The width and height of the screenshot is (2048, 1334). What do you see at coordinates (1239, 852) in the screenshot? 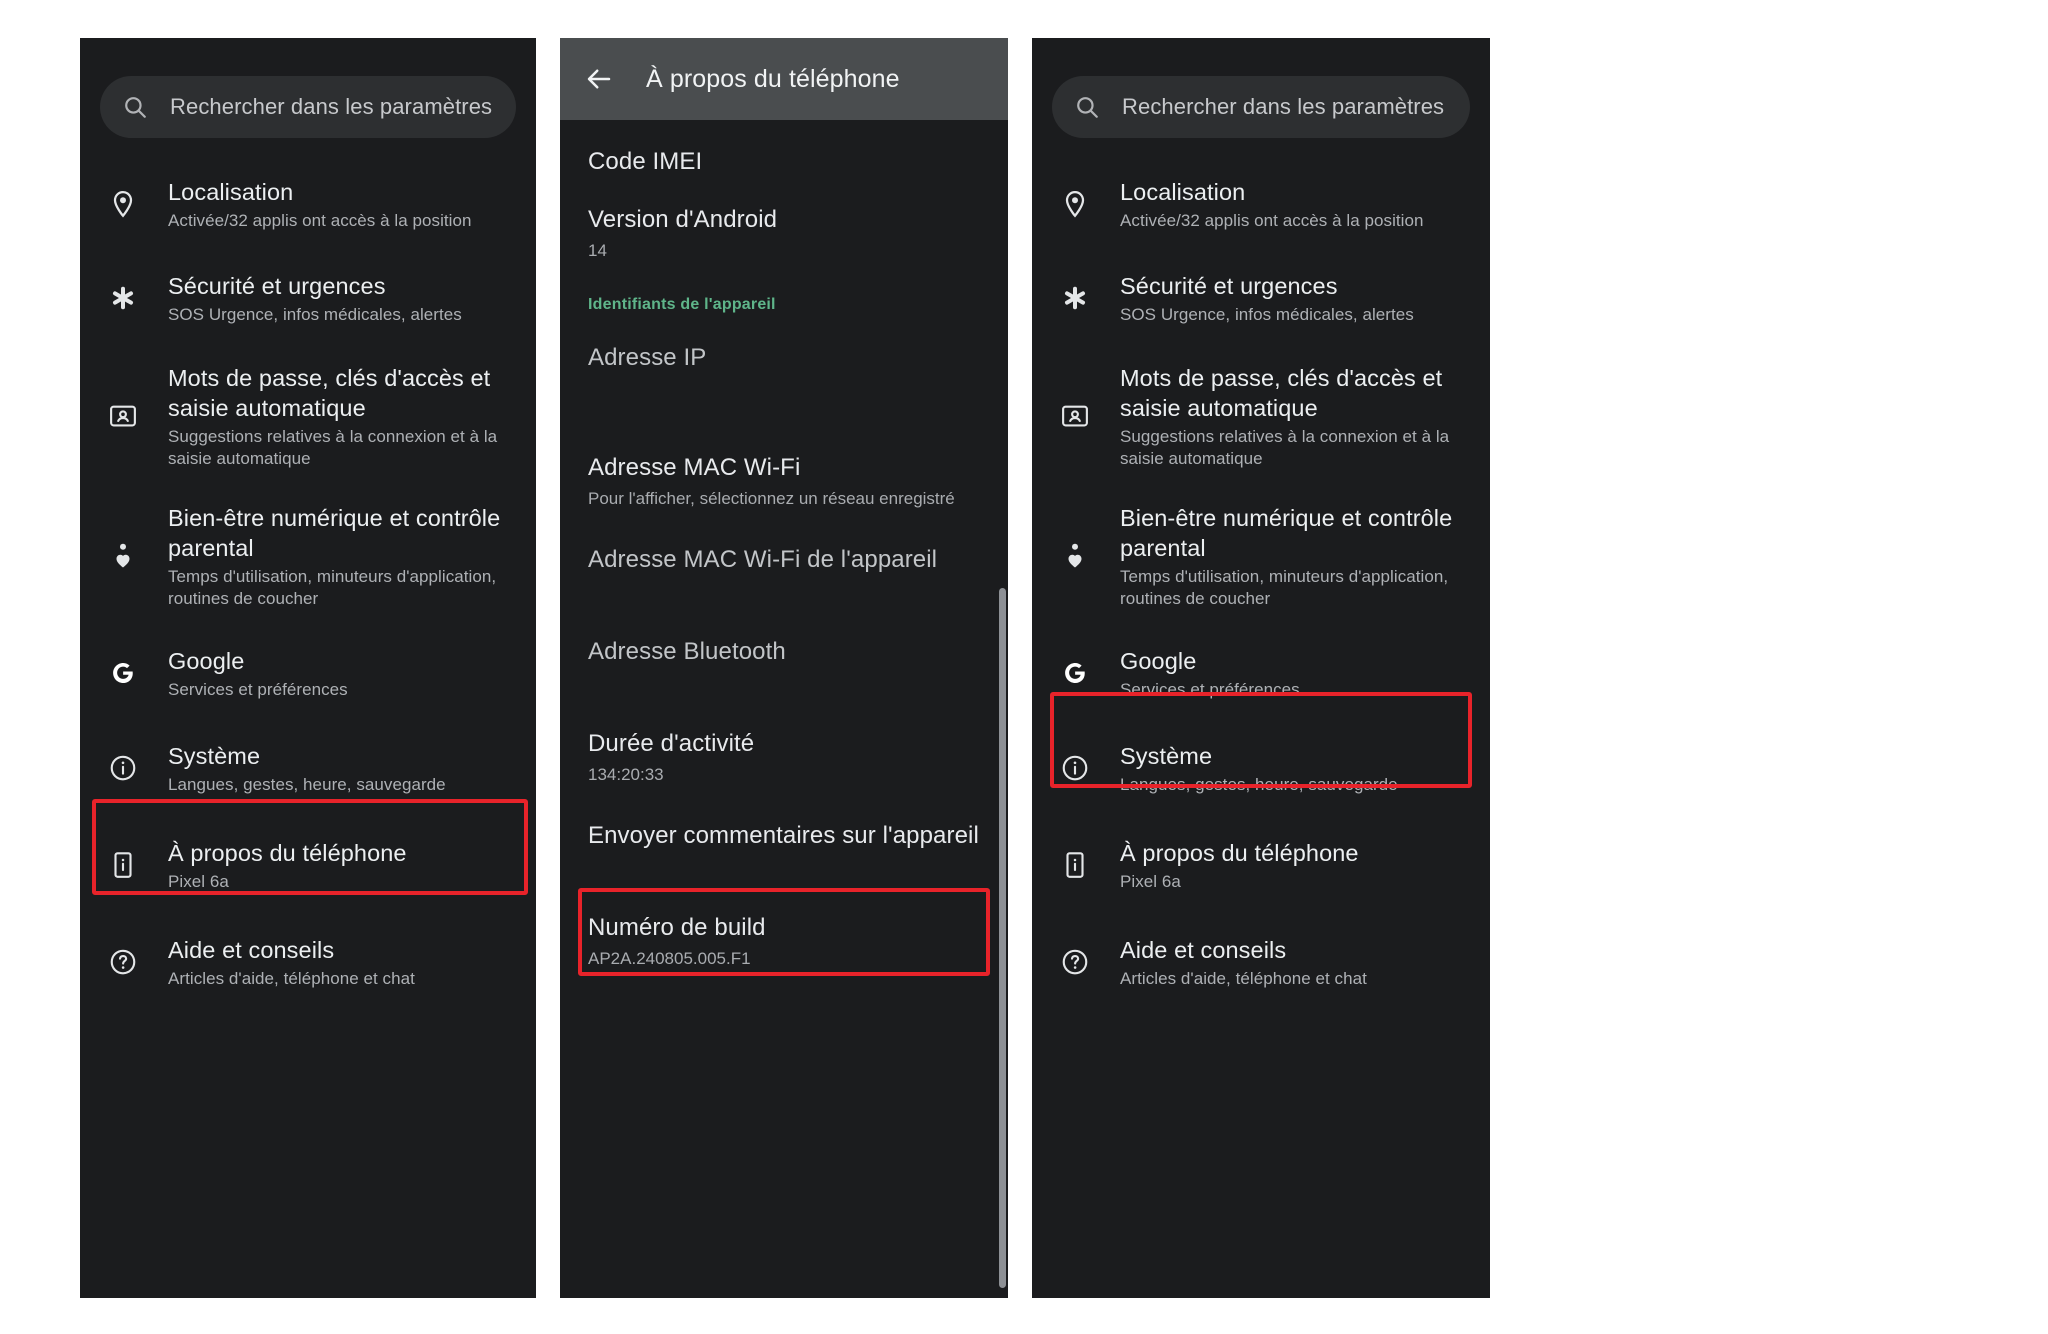
I see `sidebar-item-title: À propos du téléphone` at bounding box center [1239, 852].